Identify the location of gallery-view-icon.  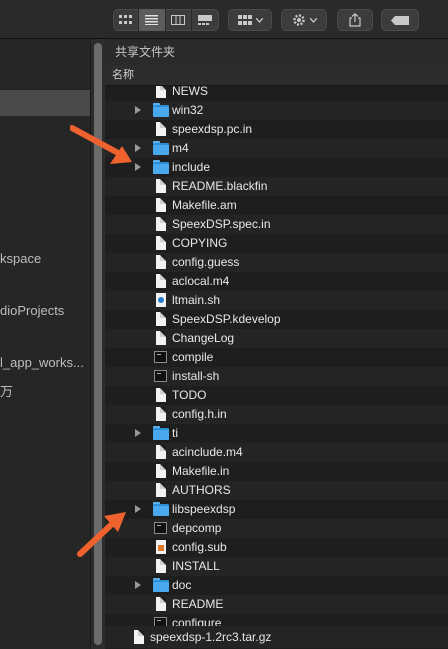
(205, 20).